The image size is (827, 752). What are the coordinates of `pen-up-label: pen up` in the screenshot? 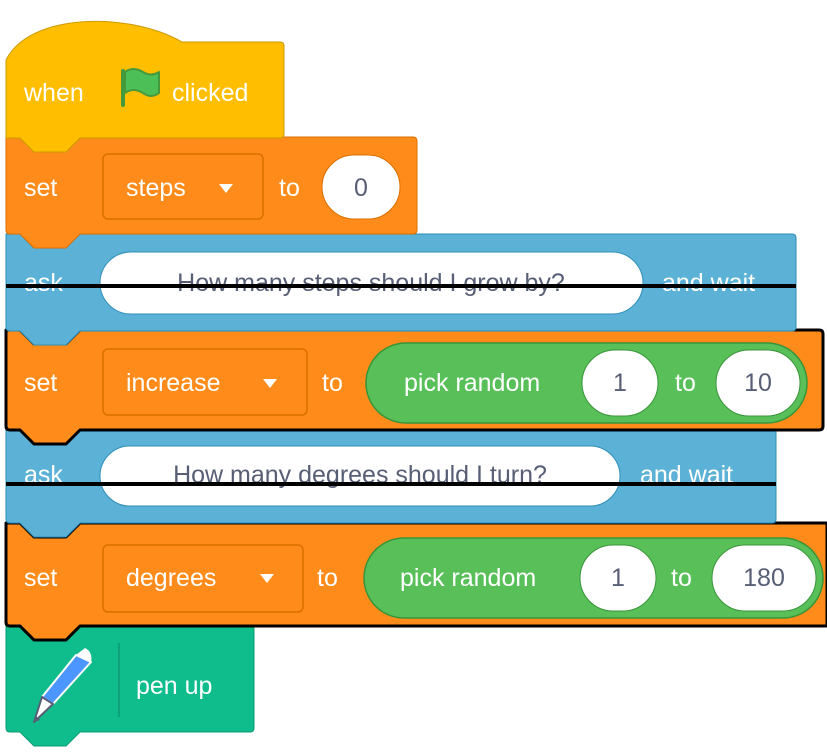 It's located at (174, 686).